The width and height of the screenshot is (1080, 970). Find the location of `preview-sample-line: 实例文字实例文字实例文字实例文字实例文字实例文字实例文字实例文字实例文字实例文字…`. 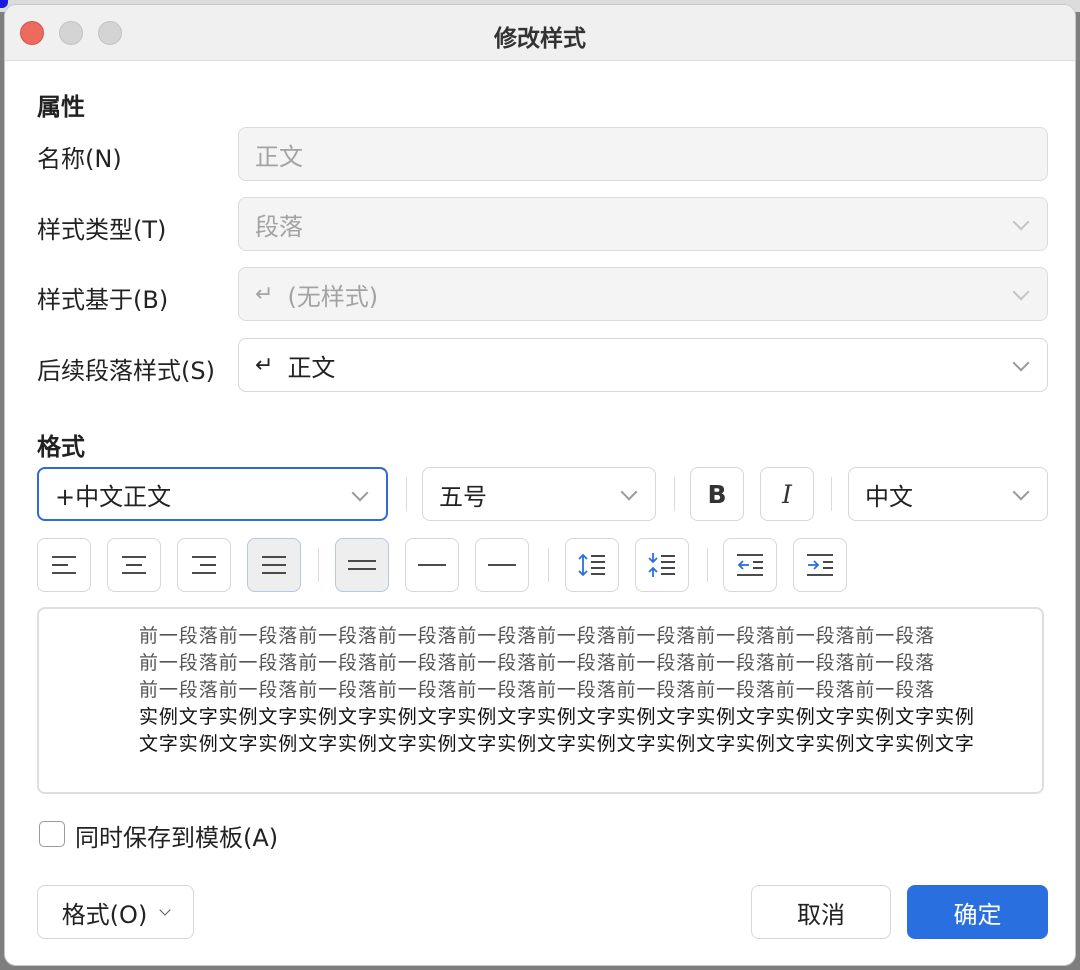

preview-sample-line: 实例文字实例文字实例文字实例文字实例文字实例文字实例文字实例文字实例文字实例文字… is located at coordinates (557, 717).